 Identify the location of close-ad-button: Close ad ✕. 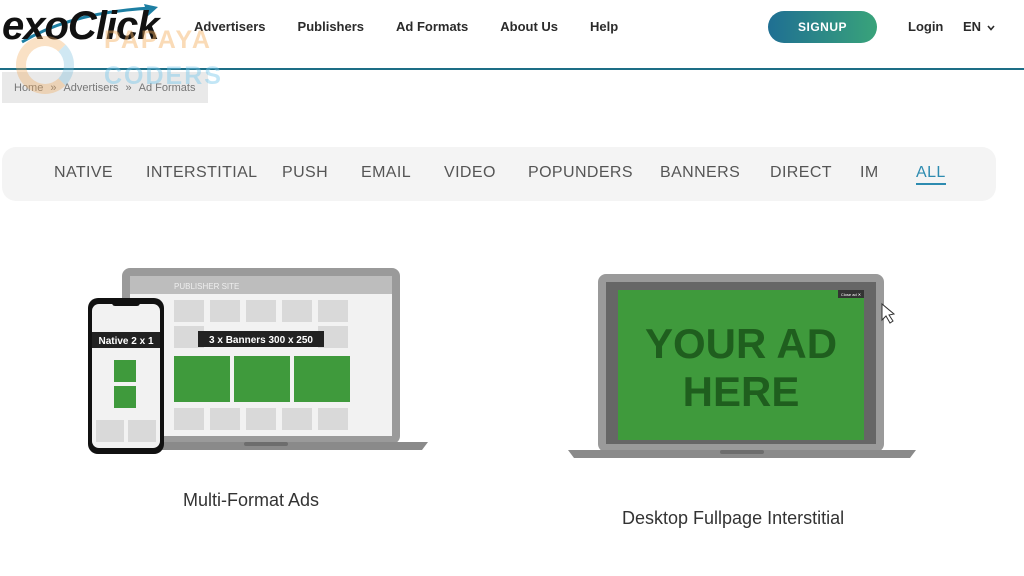
(851, 294).